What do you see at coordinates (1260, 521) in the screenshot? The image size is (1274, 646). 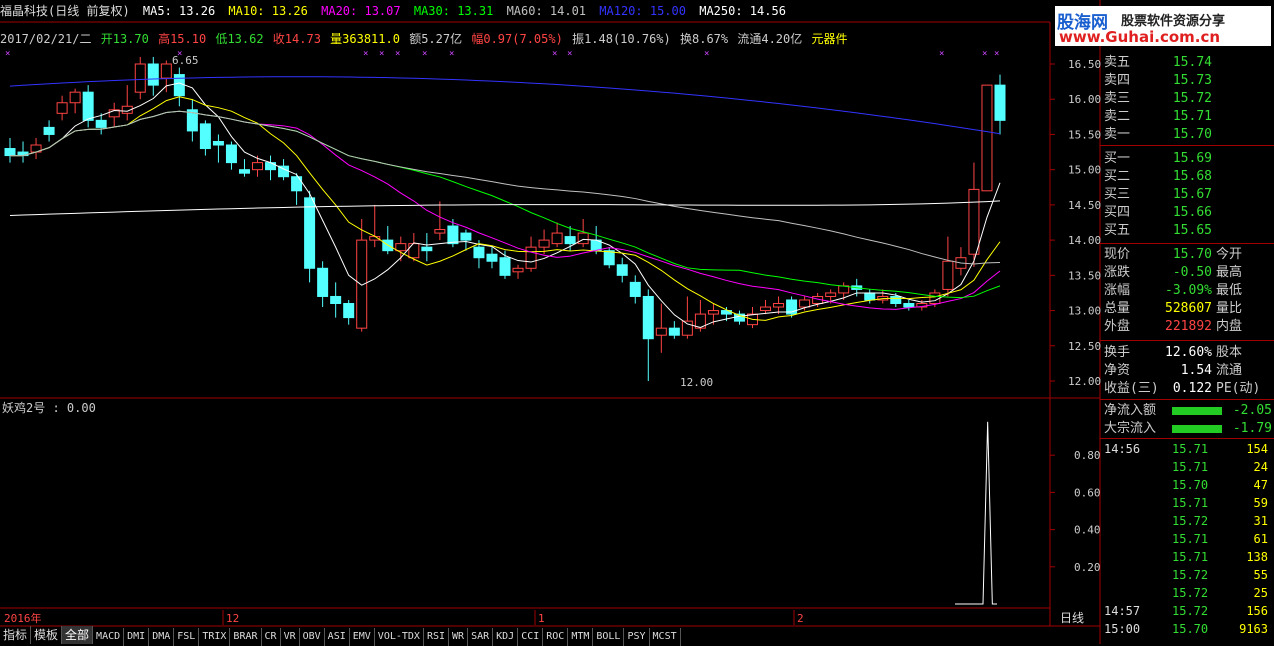 I see `tick-volume: 31` at bounding box center [1260, 521].